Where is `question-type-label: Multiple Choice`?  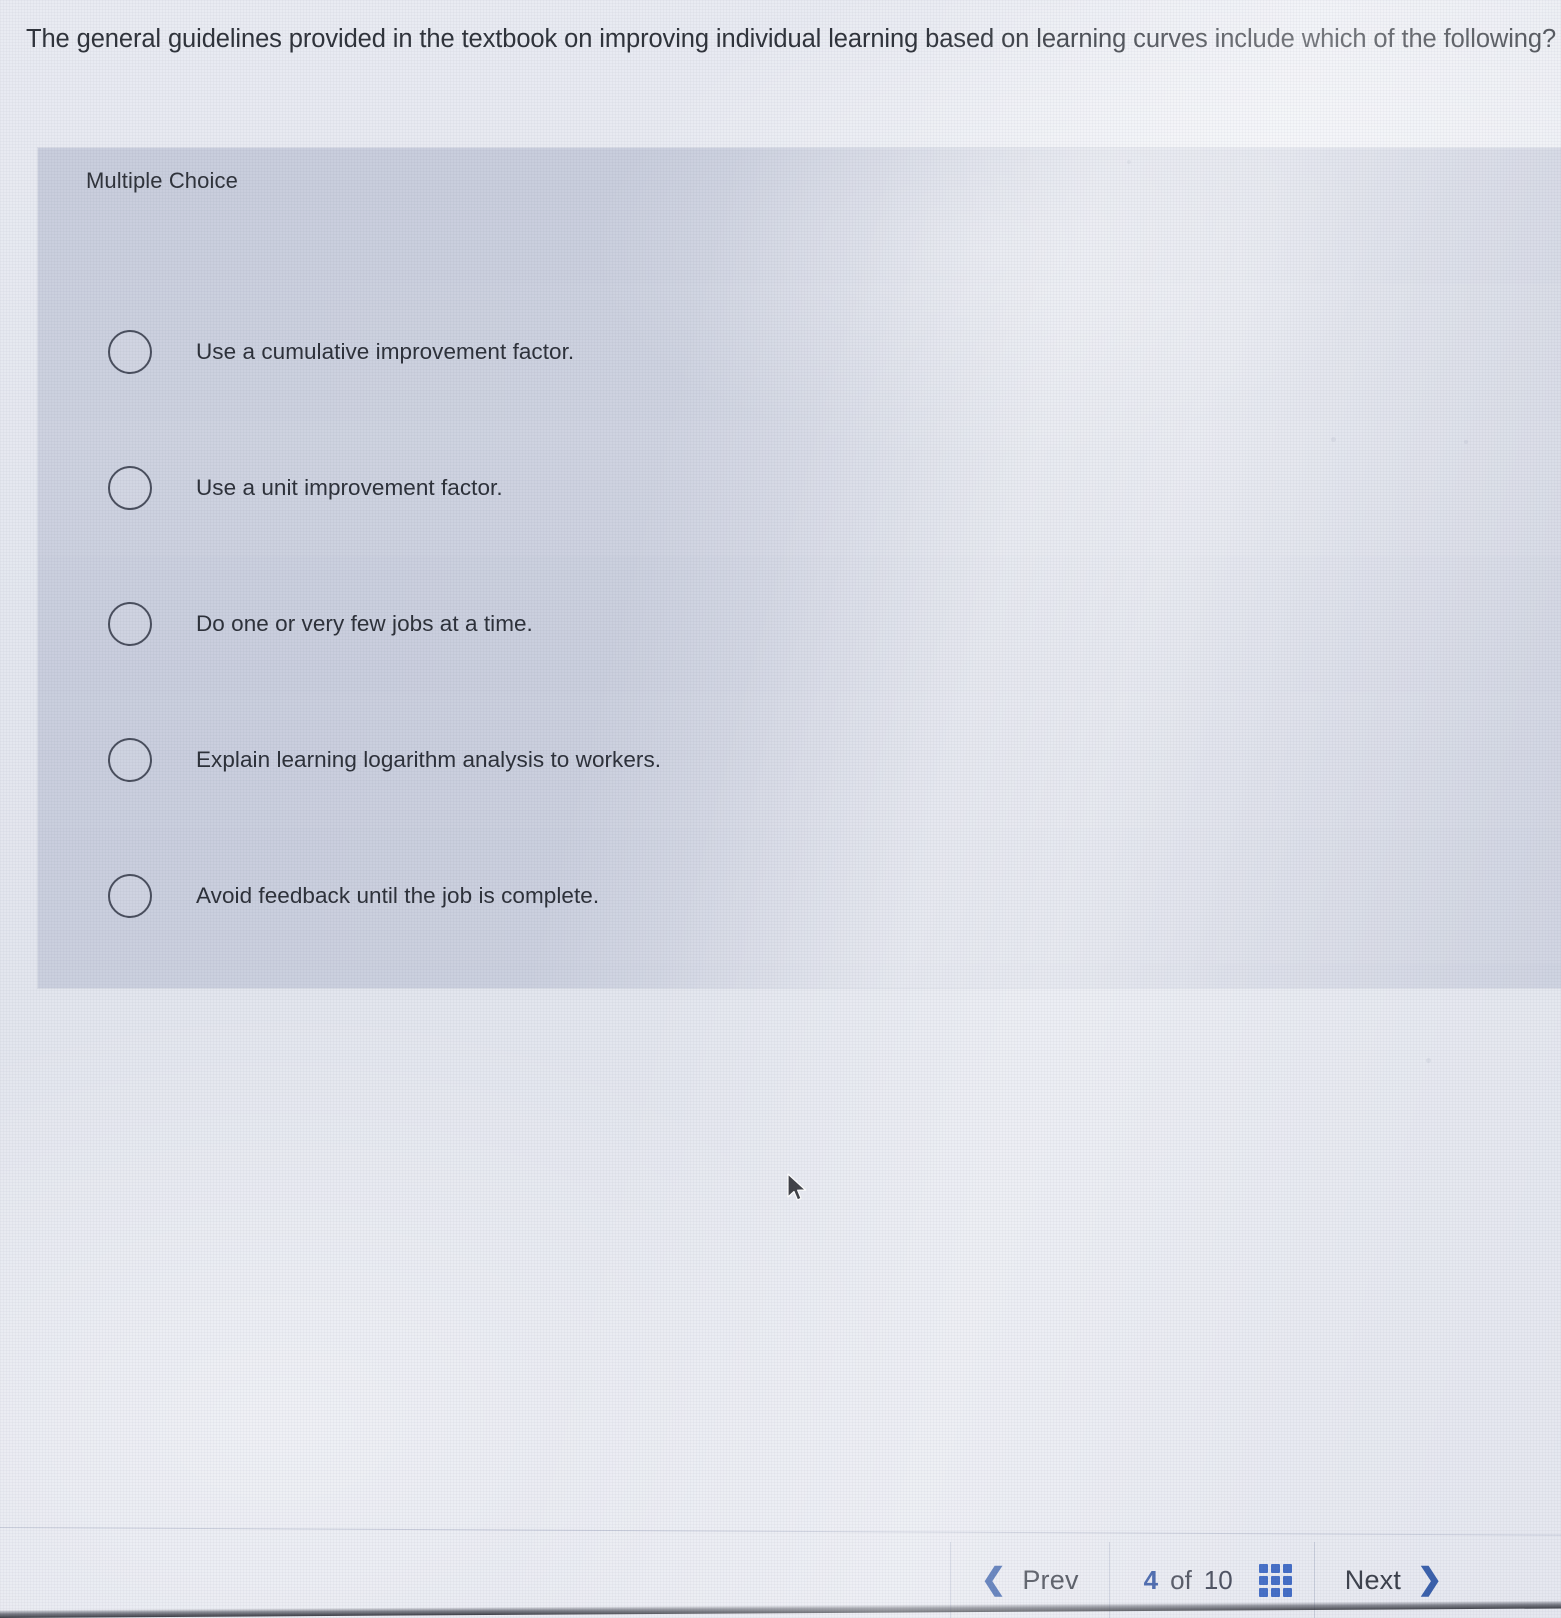 question-type-label: Multiple Choice is located at coordinates (162, 180).